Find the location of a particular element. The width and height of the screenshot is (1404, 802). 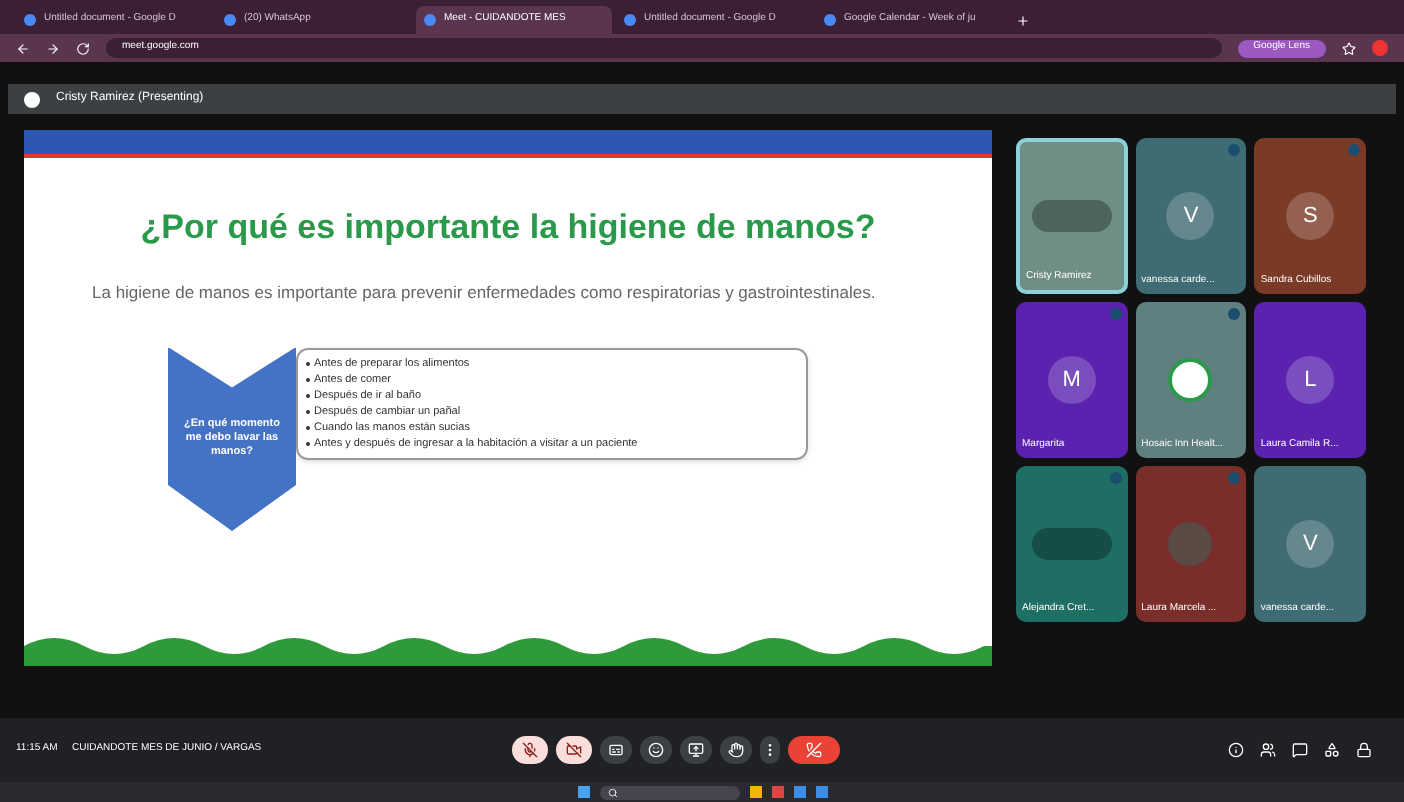

captions-button is located at coordinates (616, 750).